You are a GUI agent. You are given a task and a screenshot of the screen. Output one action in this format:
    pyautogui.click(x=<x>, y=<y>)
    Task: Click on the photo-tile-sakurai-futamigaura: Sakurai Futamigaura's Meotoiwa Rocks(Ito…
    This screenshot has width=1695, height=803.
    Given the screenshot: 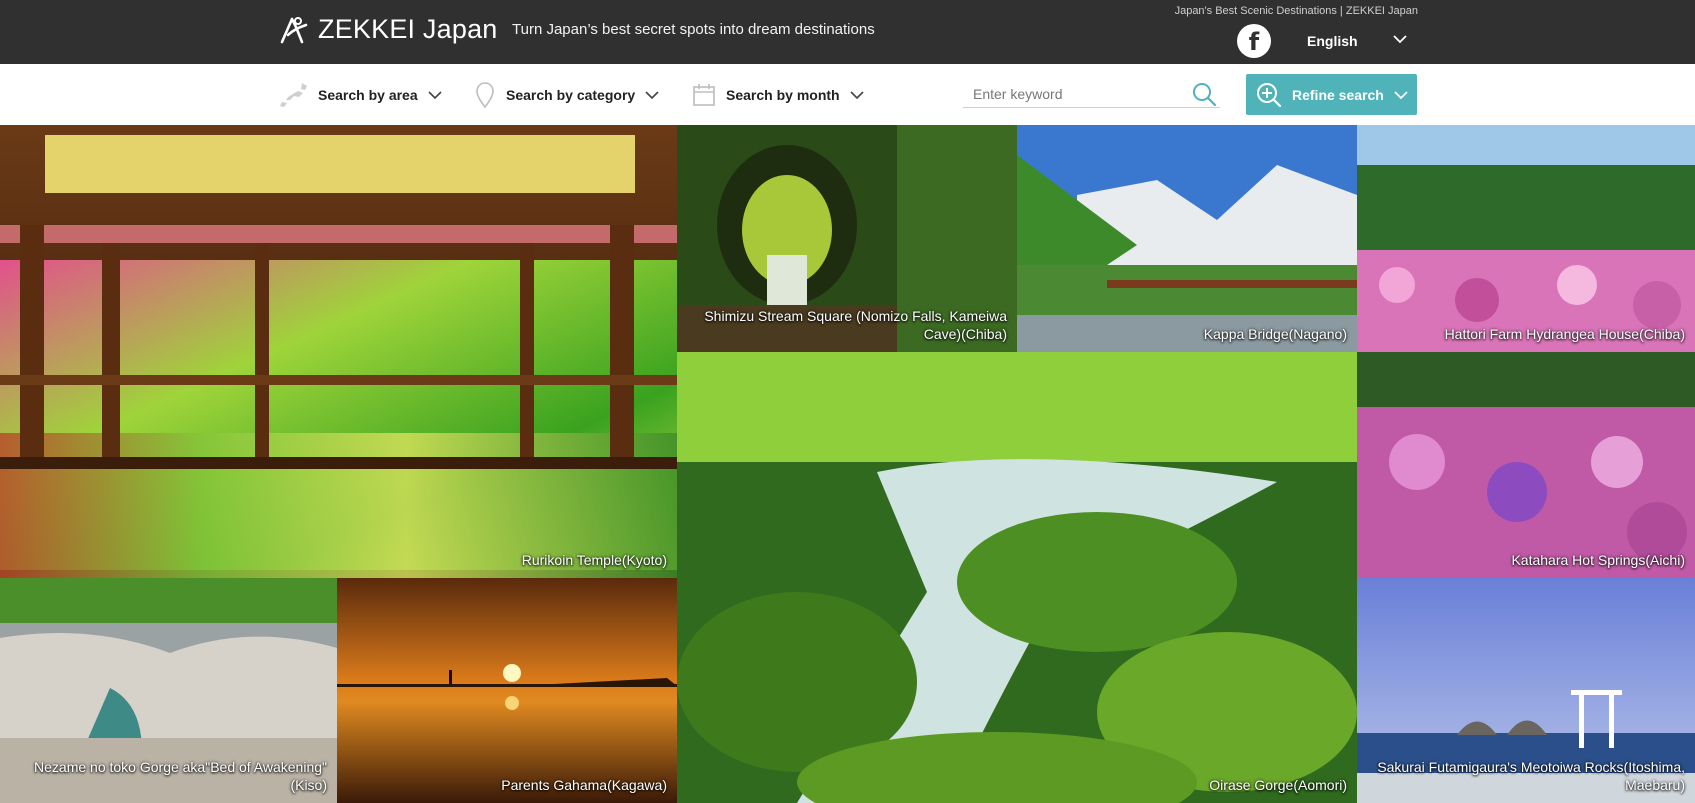 What is the action you would take?
    pyautogui.click(x=1526, y=690)
    